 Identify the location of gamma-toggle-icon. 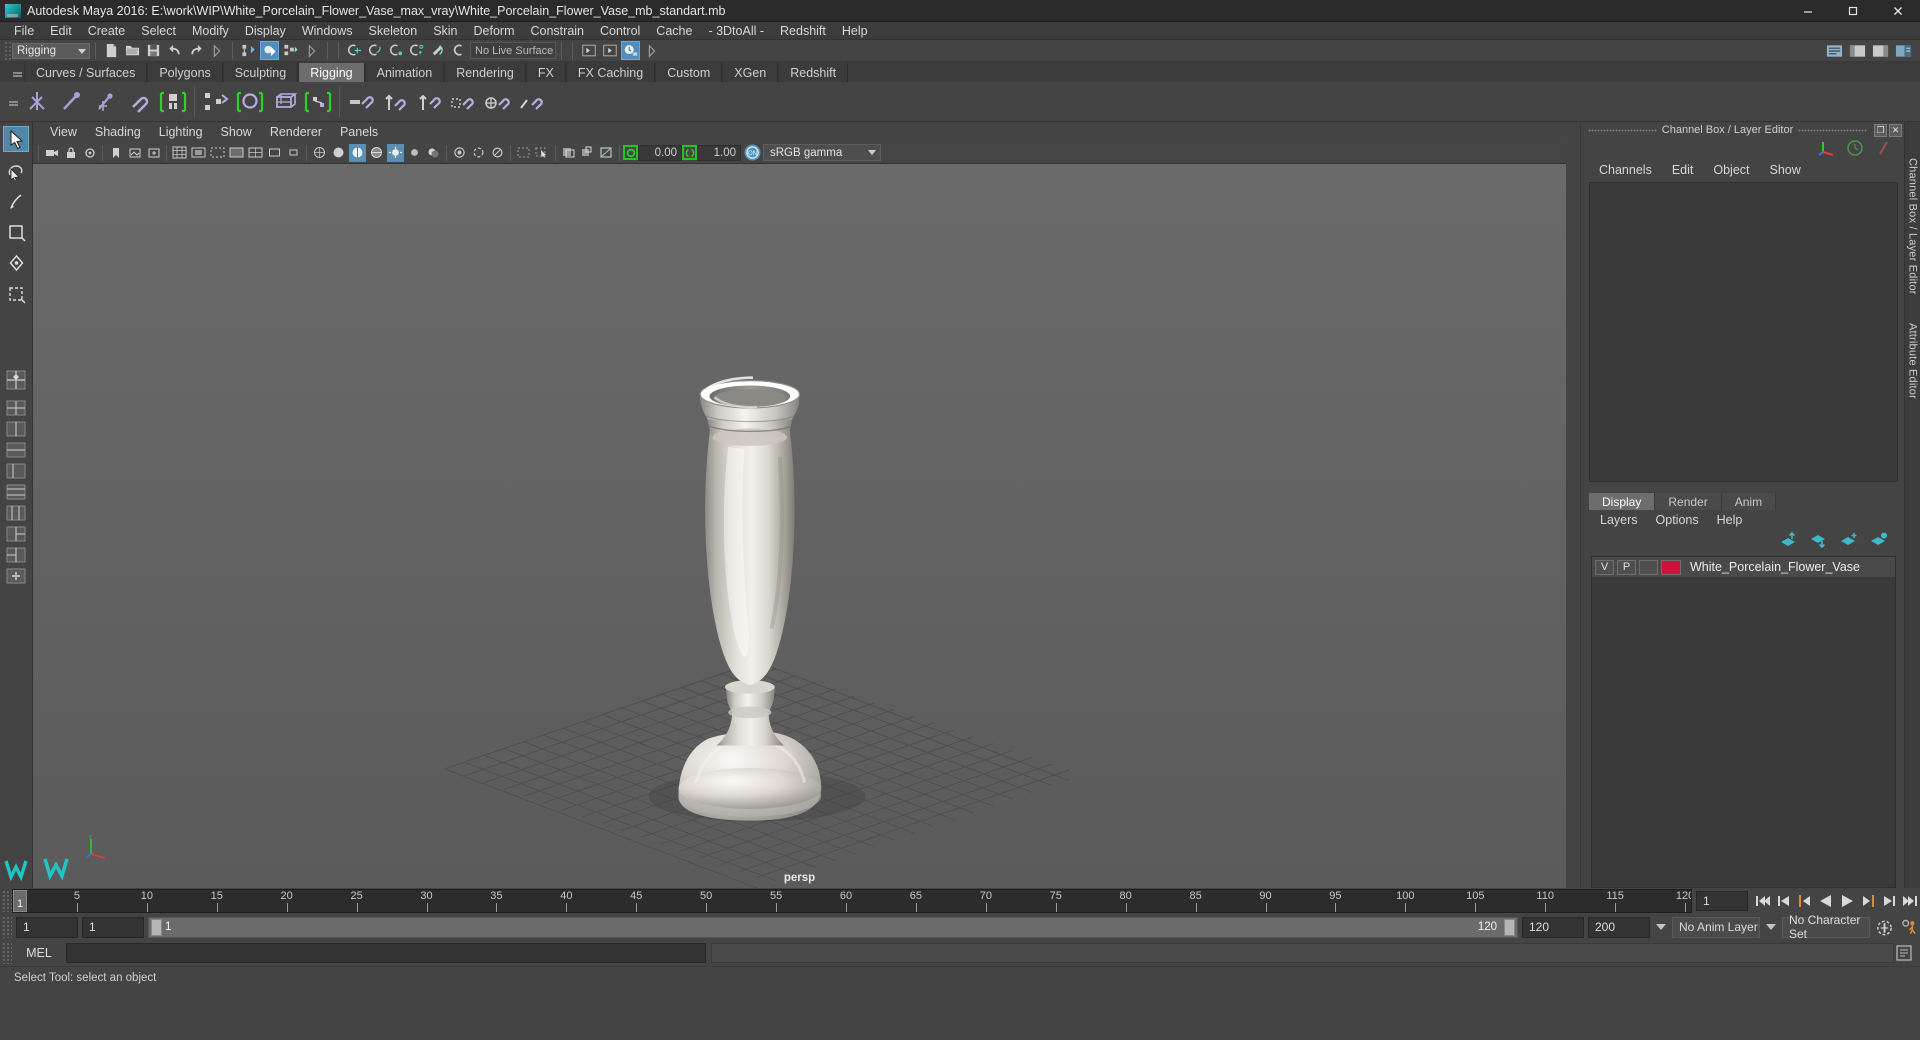
(689, 152).